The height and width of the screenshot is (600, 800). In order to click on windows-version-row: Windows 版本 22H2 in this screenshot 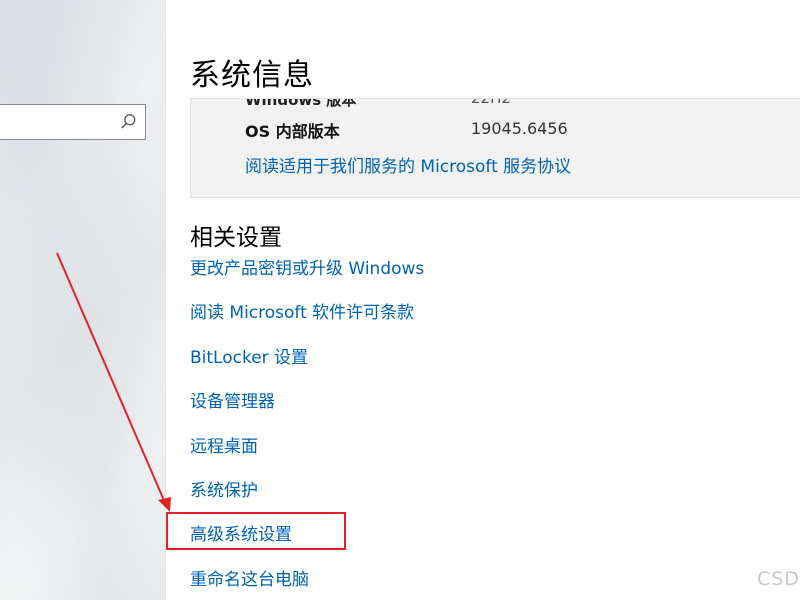, I will do `click(378, 104)`.